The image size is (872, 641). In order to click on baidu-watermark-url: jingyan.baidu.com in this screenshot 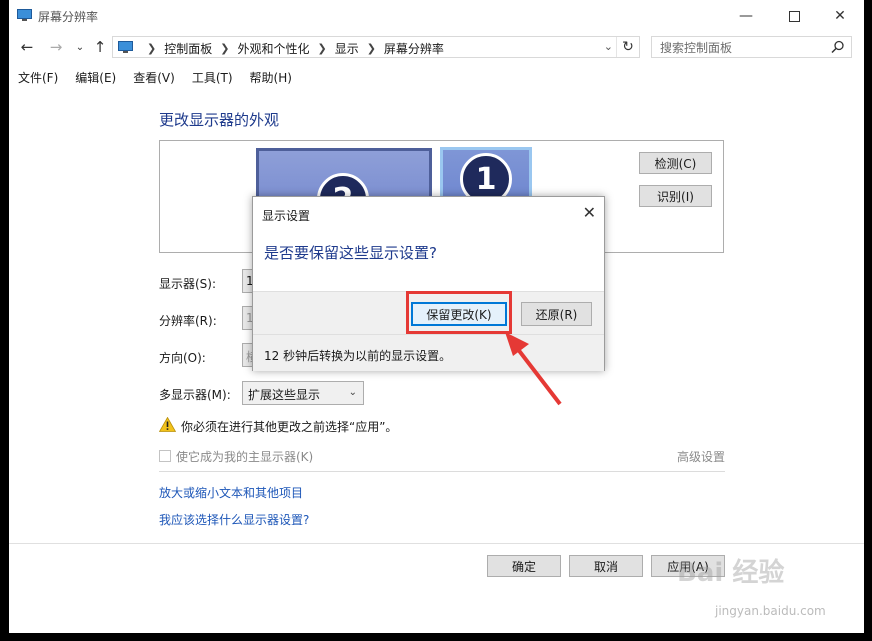, I will do `click(770, 611)`.